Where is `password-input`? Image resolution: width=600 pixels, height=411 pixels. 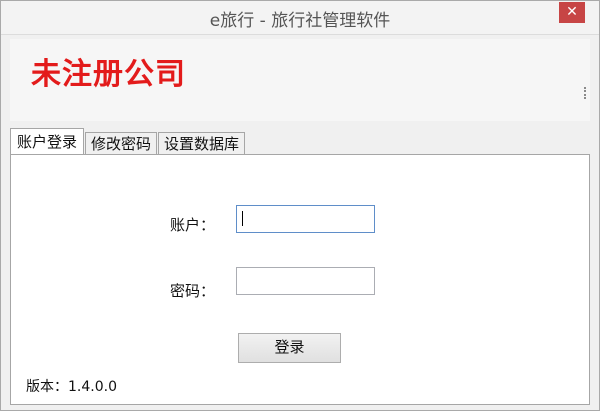
password-input is located at coordinates (305, 281).